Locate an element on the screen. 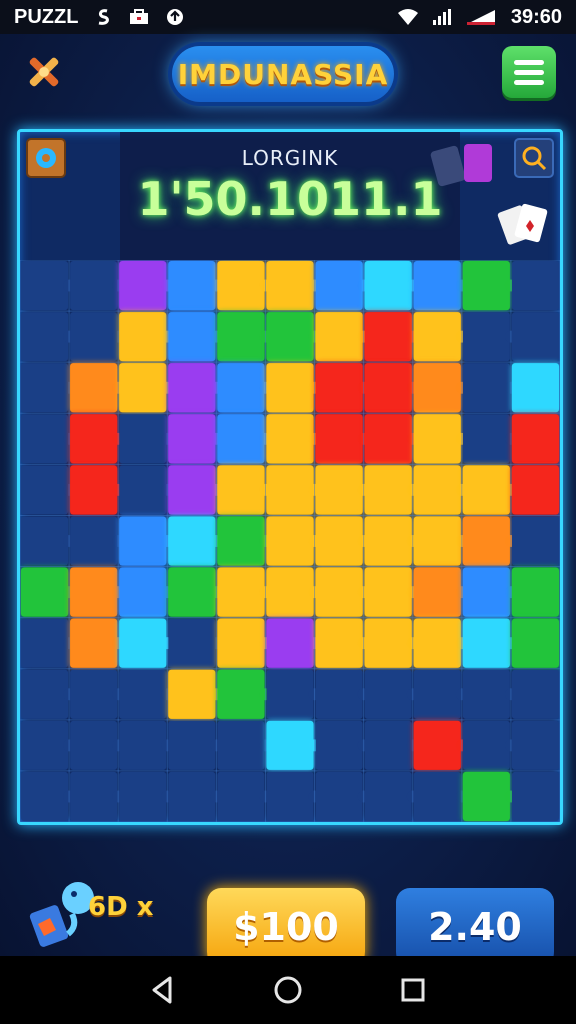 The image size is (576, 1024). crossed-tools-icon is located at coordinates (44, 72).